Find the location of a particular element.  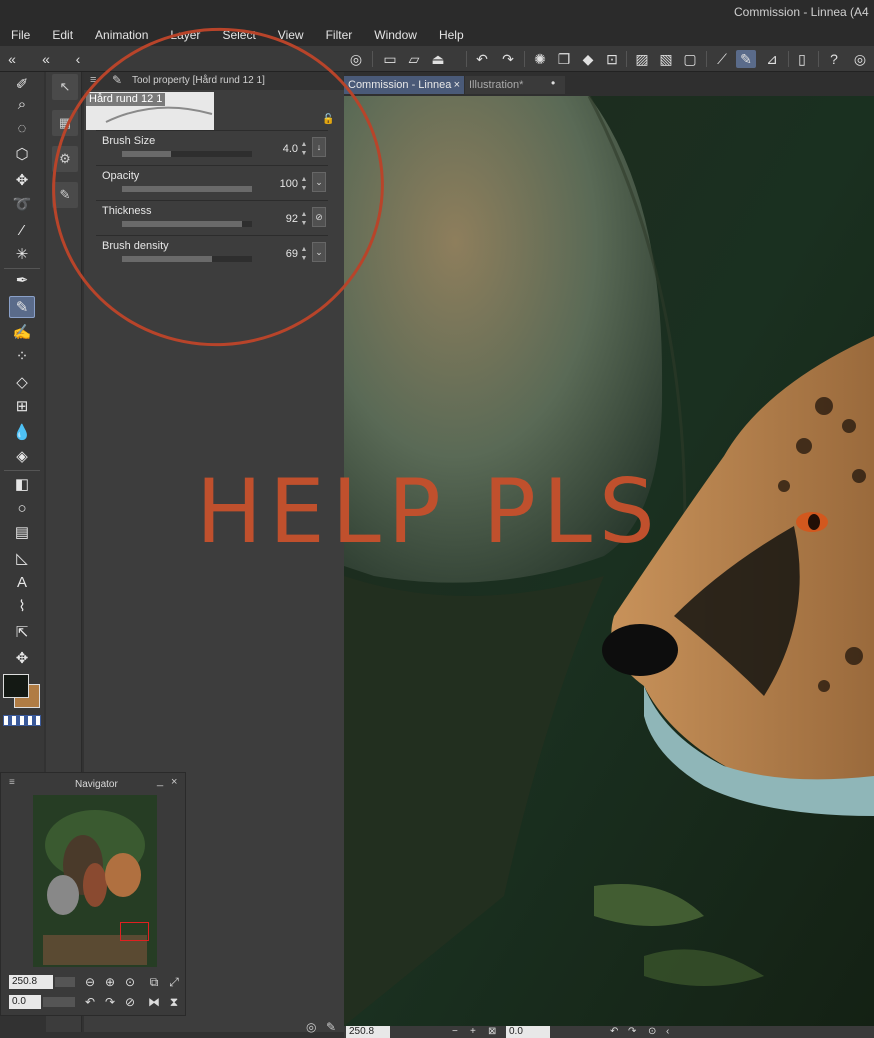

zoom-in-icon: ⊕ is located at coordinates (110, 982).